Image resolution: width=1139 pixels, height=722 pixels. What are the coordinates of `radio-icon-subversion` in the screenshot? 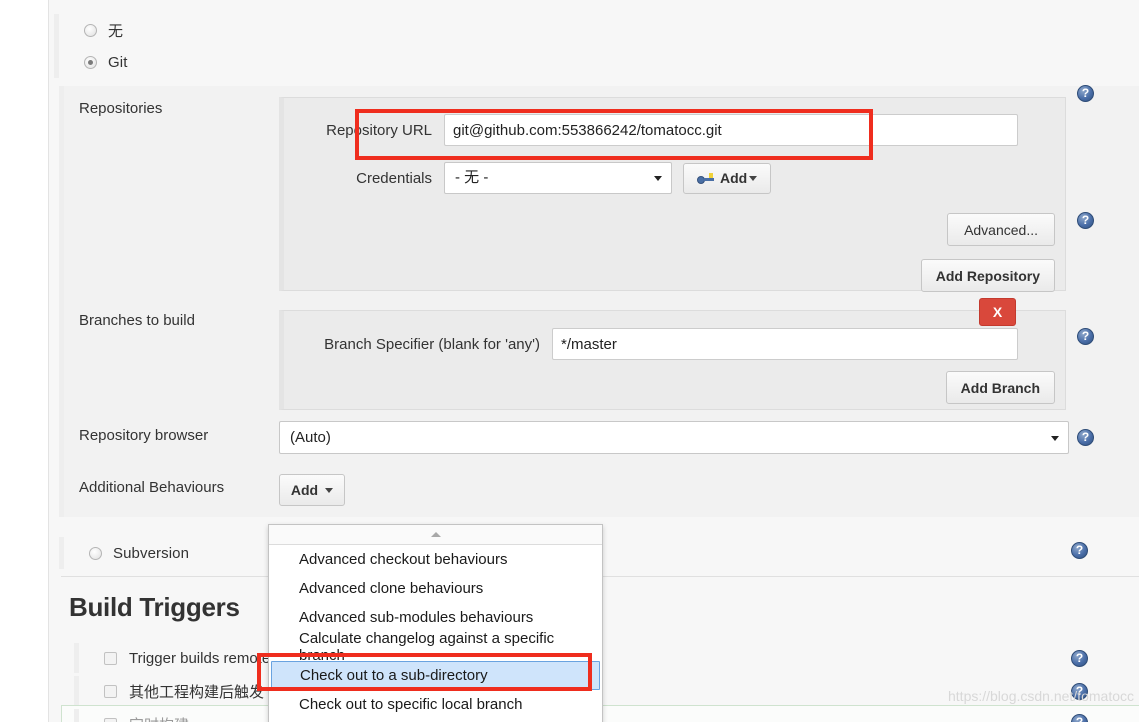 It's located at (95, 553).